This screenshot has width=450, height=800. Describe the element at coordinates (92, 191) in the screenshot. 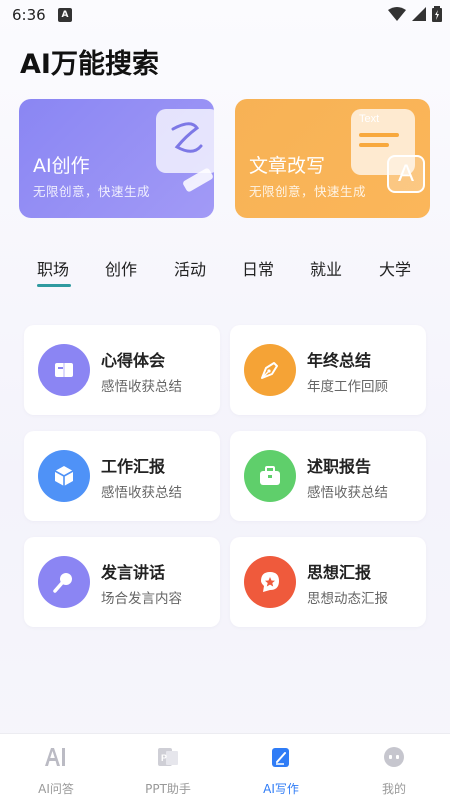

I see `hero-subtitle-ai-create: 无限创意，快速生成` at that location.